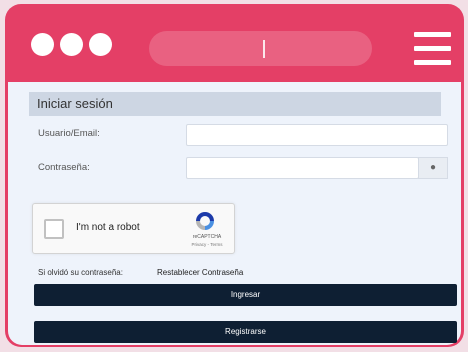 Image resolution: width=468 pixels, height=352 pixels. I want to click on show-password-button: ●, so click(433, 168).